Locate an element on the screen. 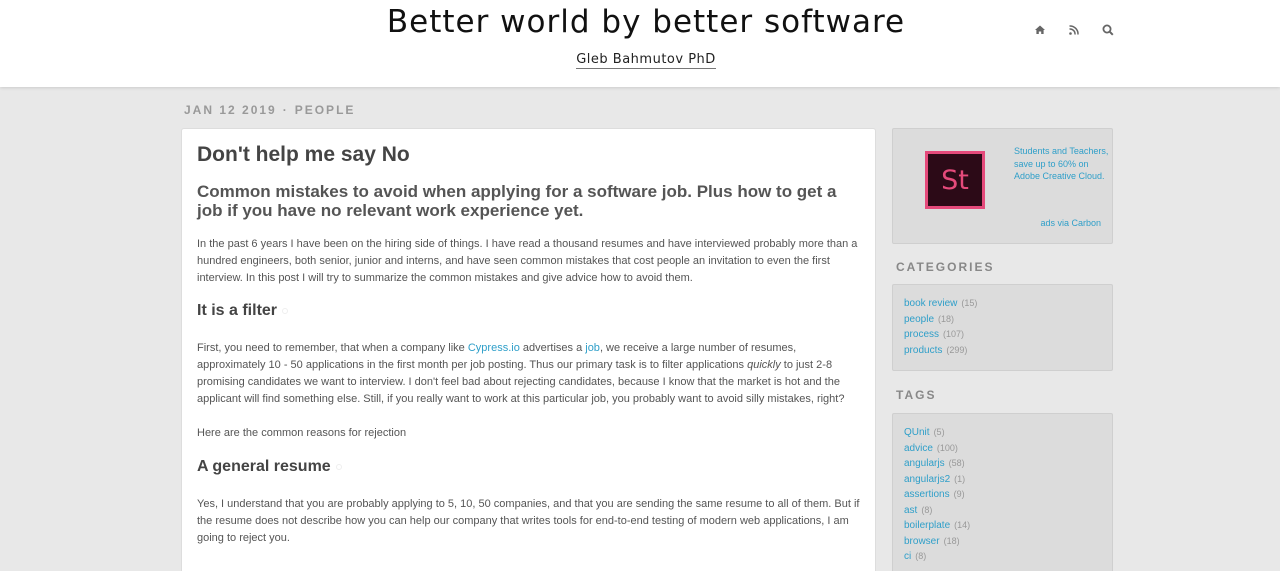  category-item-count: (15) is located at coordinates (969, 303).